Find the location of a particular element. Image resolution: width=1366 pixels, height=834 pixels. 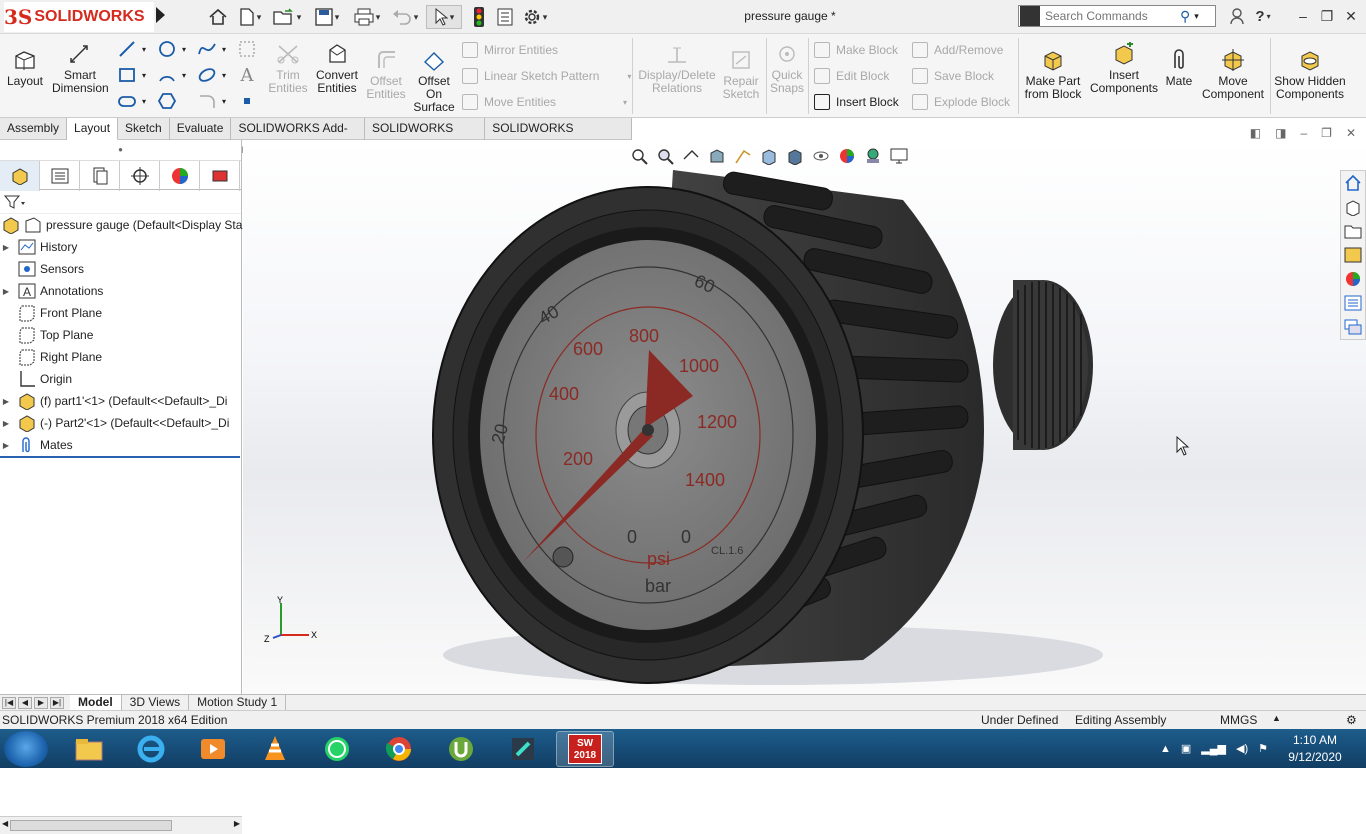

linear-sketch-pattern-button: Linear Sketch Pattern ▾ is located at coordinates (546, 76).